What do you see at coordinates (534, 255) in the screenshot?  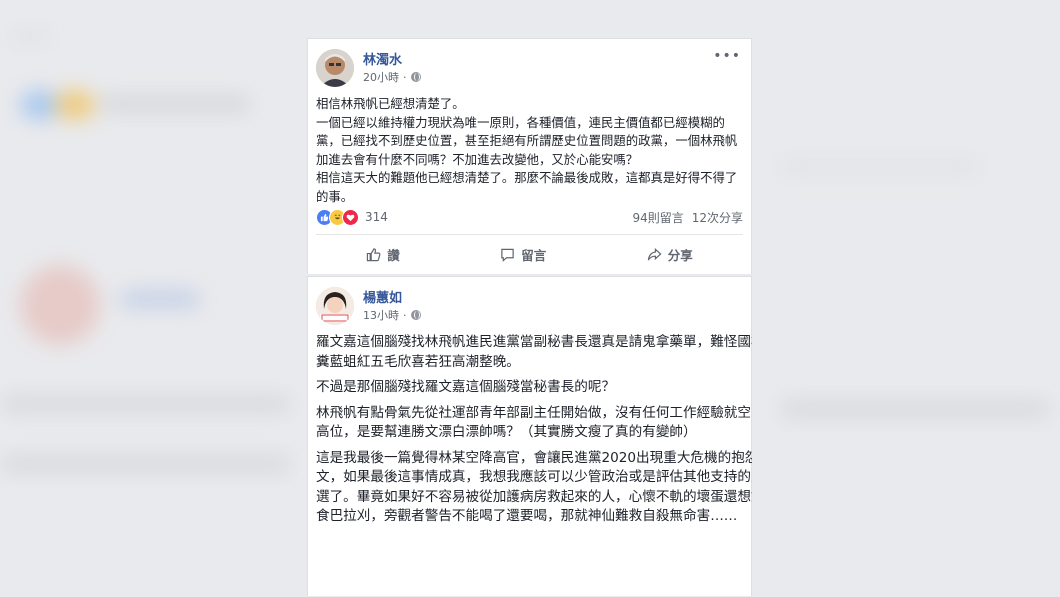 I see `comment-label: 留言` at bounding box center [534, 255].